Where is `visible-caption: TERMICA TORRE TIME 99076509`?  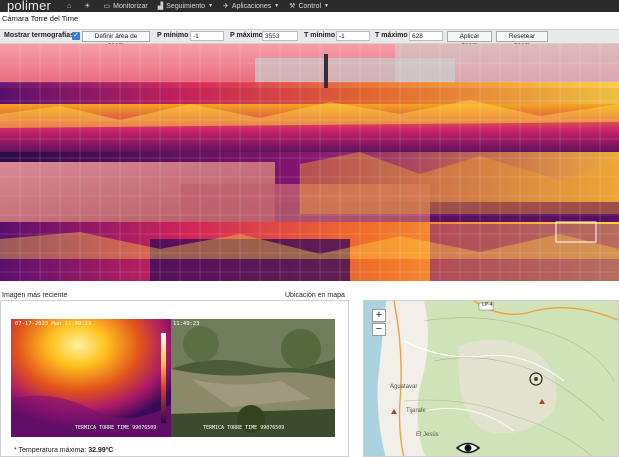
visible-caption: TERMICA TORRE TIME 99076509 is located at coordinates (244, 428).